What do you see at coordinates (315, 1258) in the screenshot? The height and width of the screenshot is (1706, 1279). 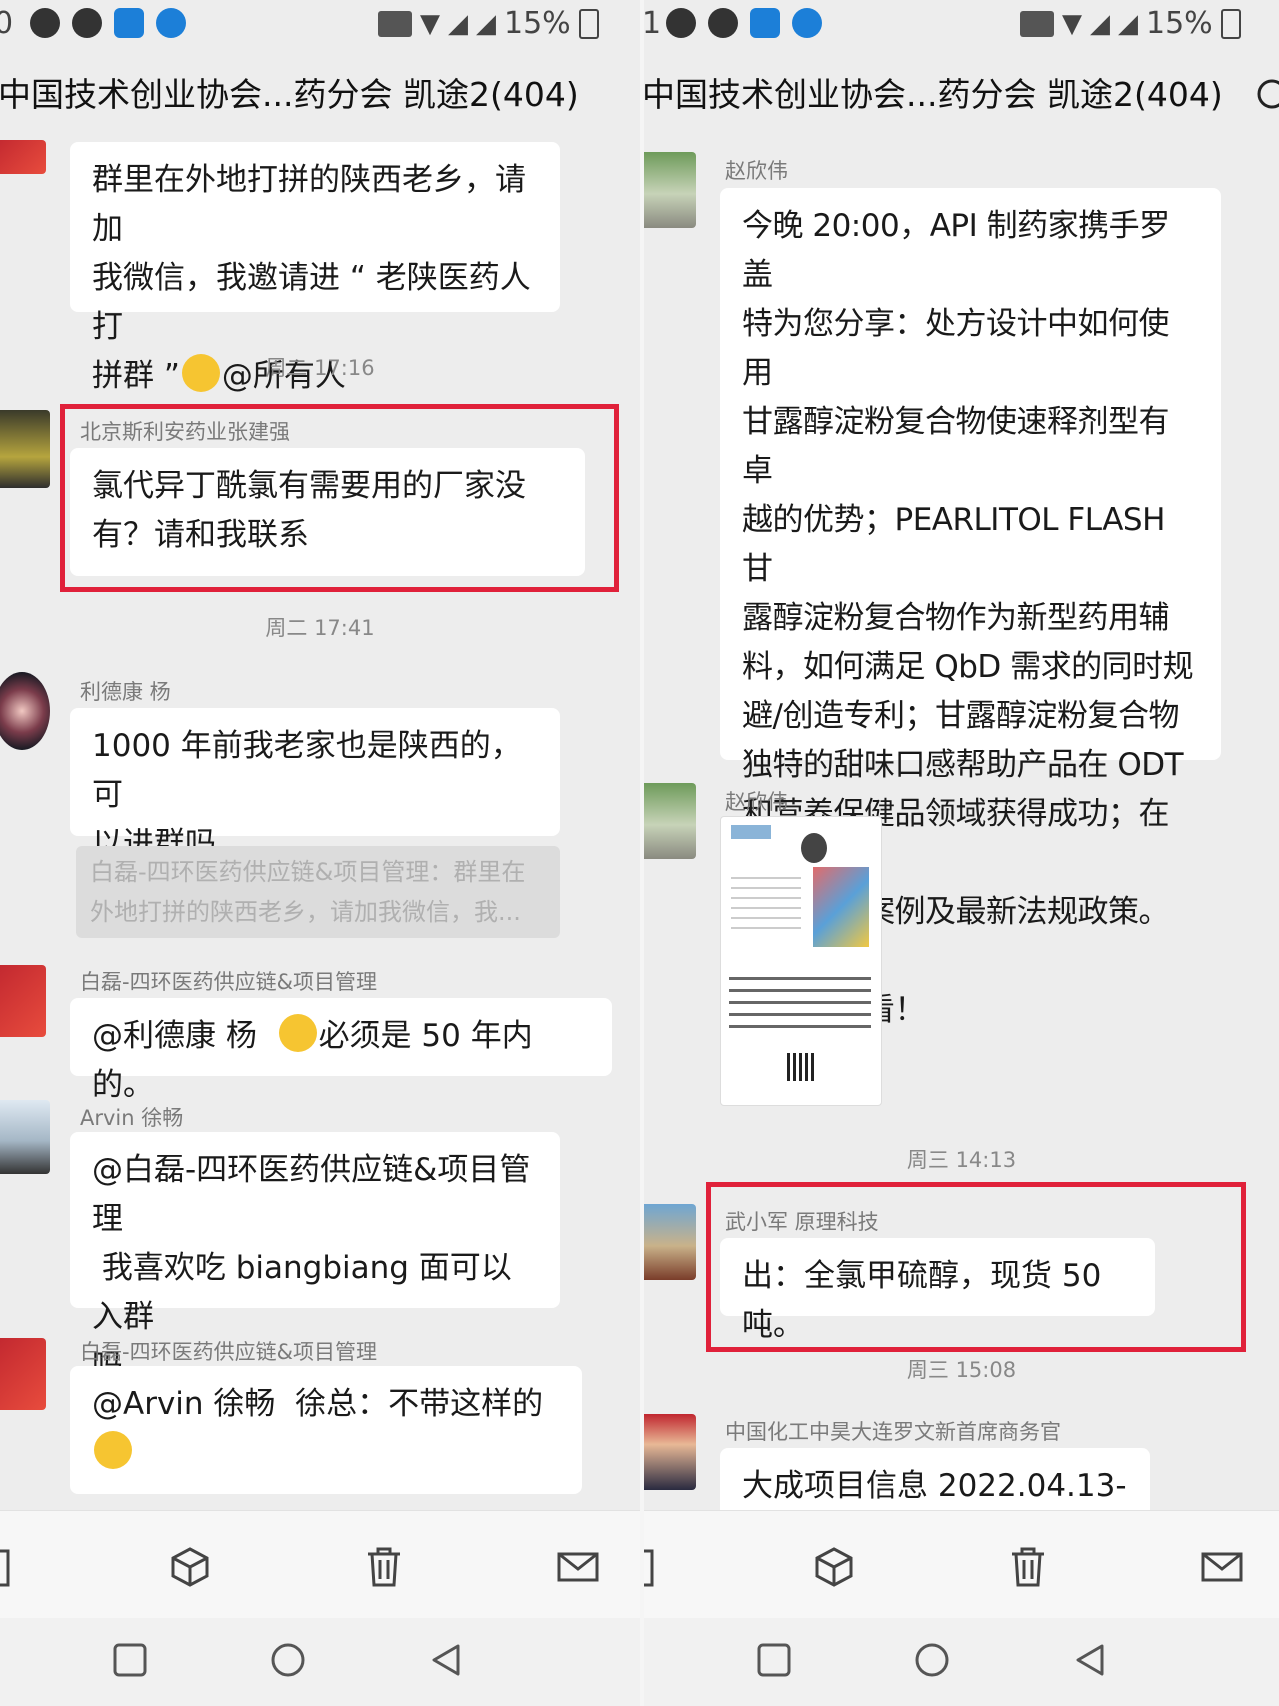 I see `message-bubble: @白磊-四环医药供应链&项目管理 我喜欢吃 biangbiang 面可以入群 吗` at bounding box center [315, 1258].